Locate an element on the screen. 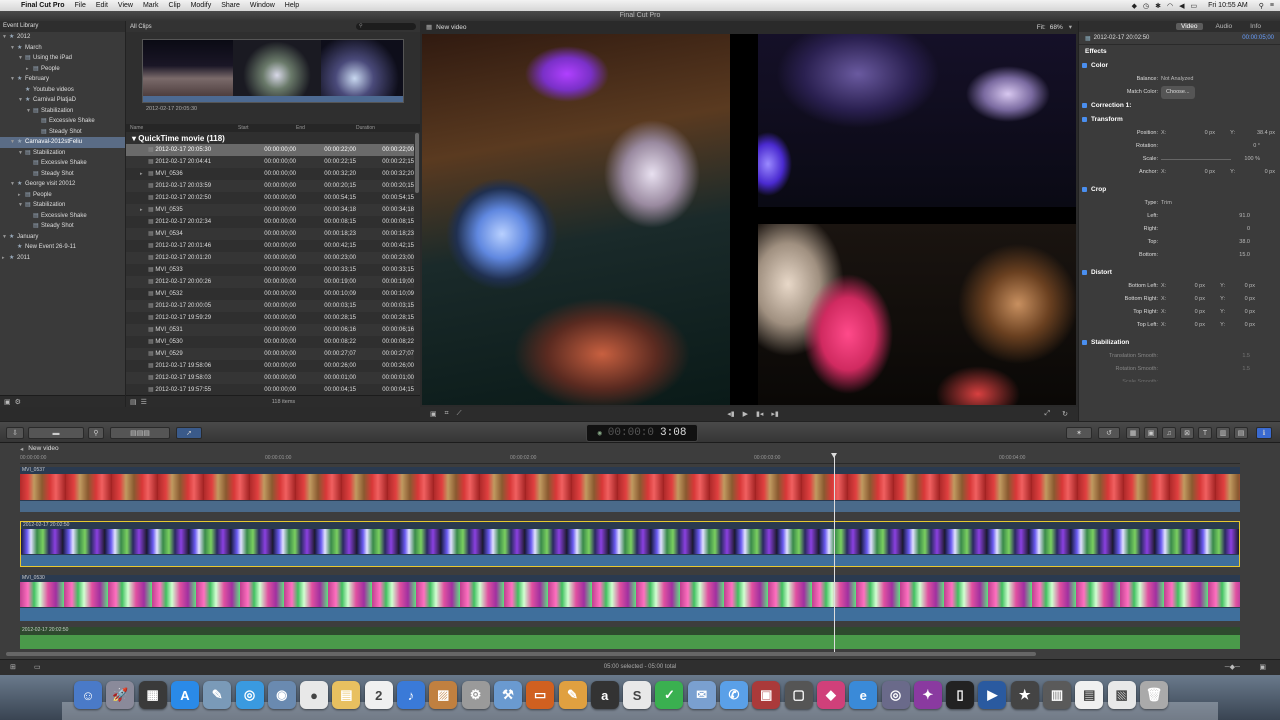  preview-doc-icon: ▧ is located at coordinates (1121, 695).